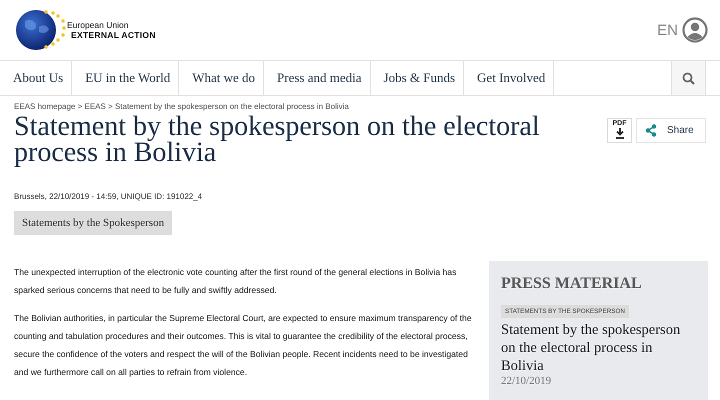 This screenshot has height=400, width=720. I want to click on breadcrumb: EEAS homepage > EEAS > Statement by the spokesperson on the electoral process in Bolivia, so click(181, 107).